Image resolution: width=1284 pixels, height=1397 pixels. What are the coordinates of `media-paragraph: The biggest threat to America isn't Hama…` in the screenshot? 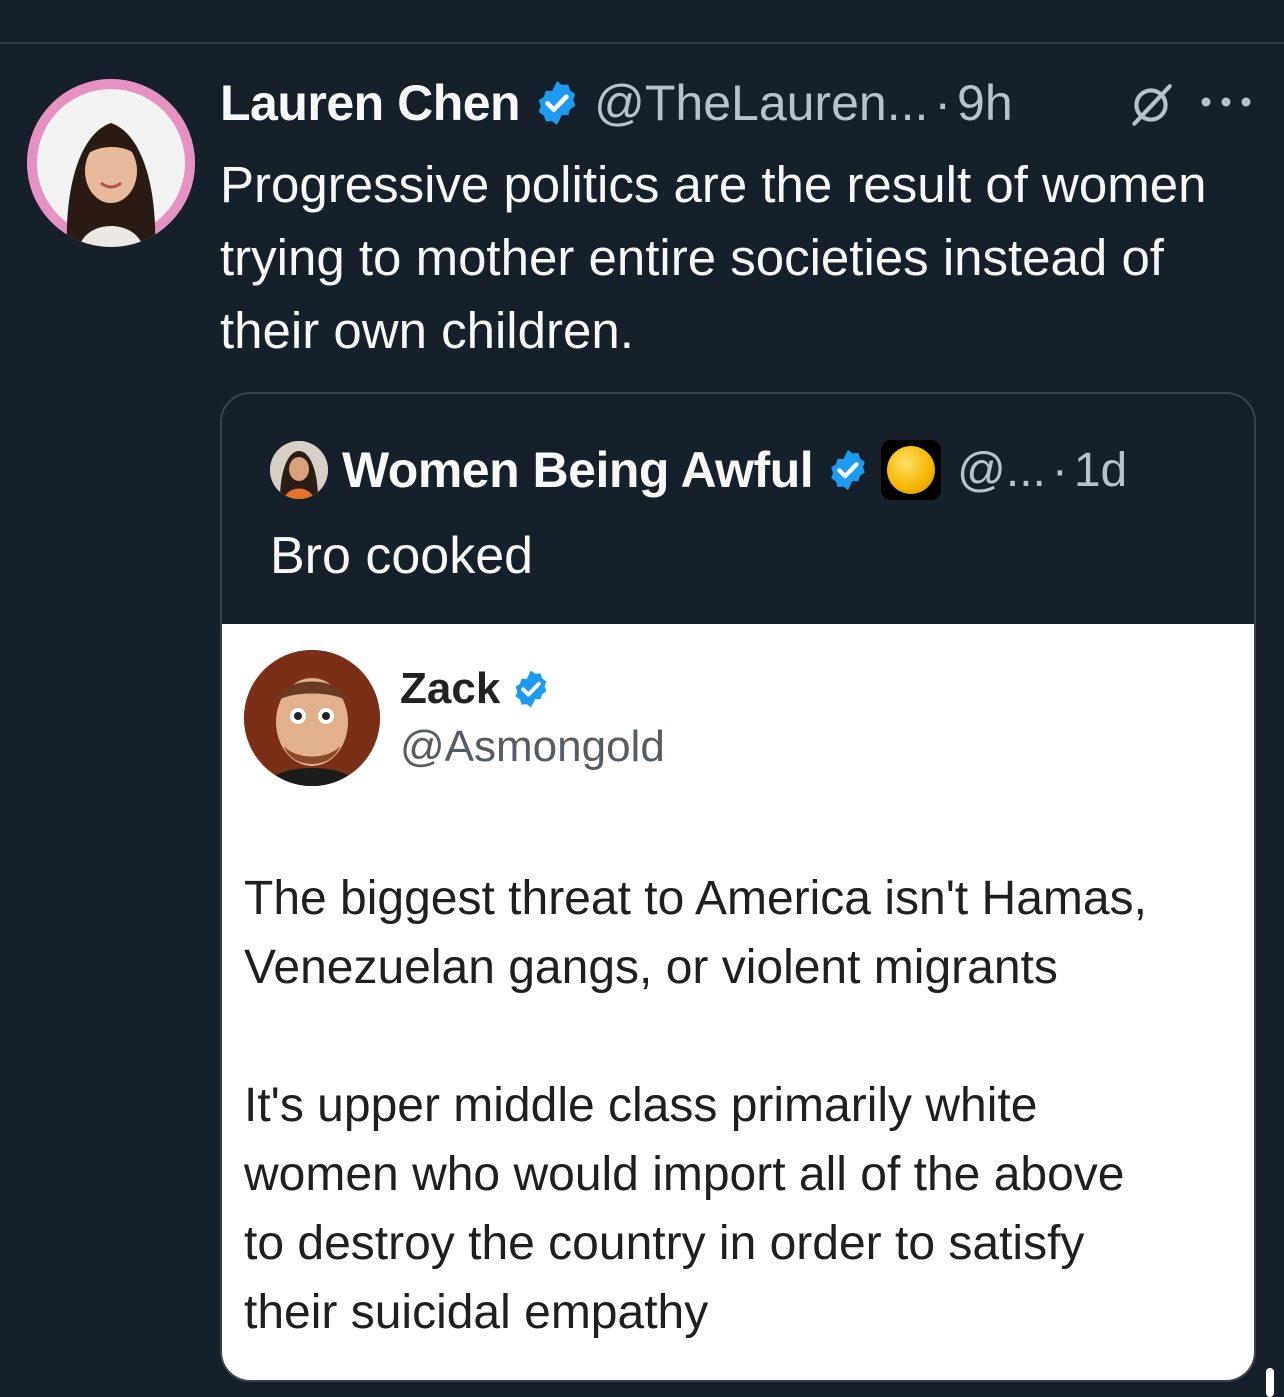 It's located at (695, 933).